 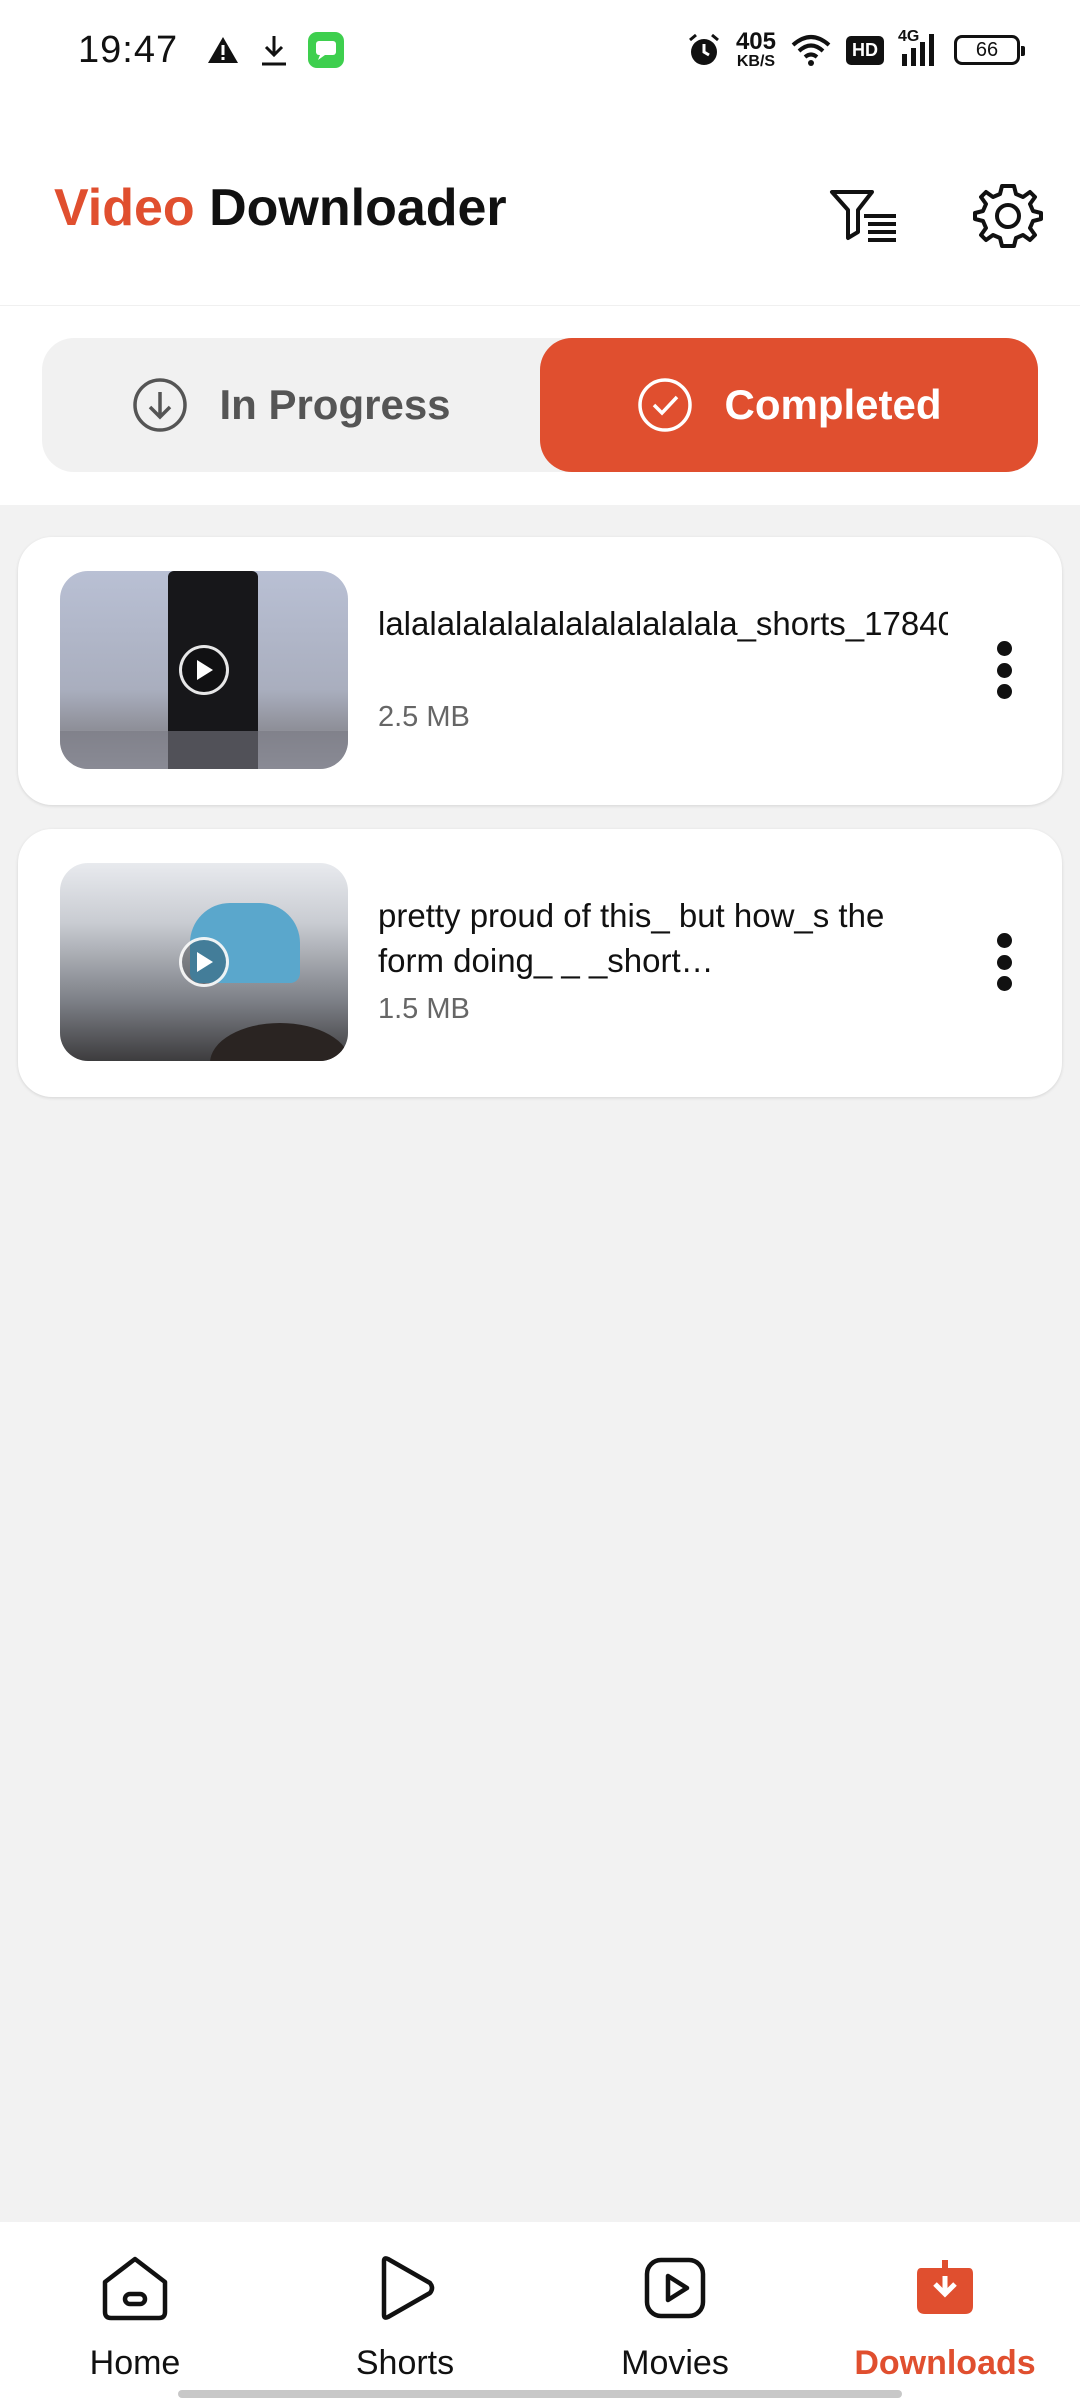 I want to click on nav-label-home: Home, so click(x=135, y=2363).